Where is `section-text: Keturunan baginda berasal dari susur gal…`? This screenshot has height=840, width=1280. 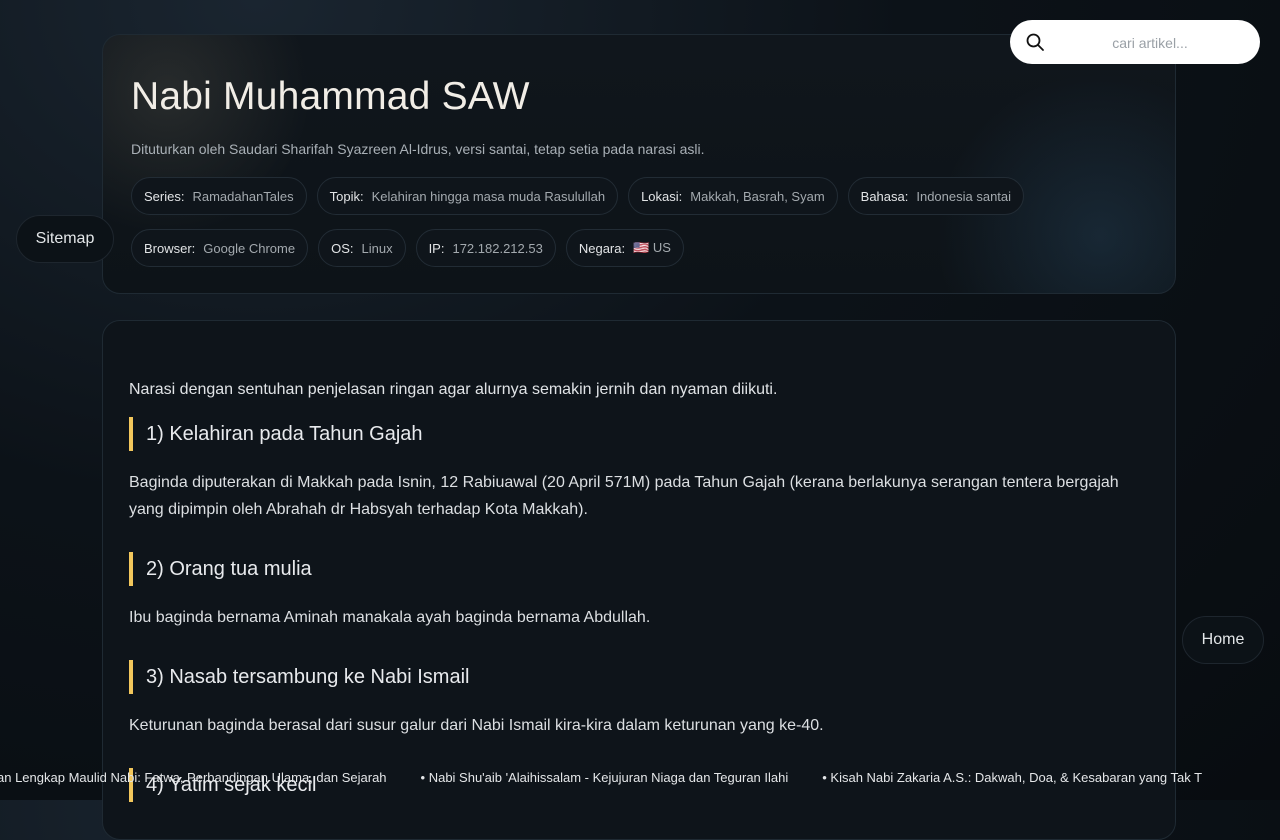 section-text: Keturunan baginda berasal dari susur gal… is located at coordinates (476, 725).